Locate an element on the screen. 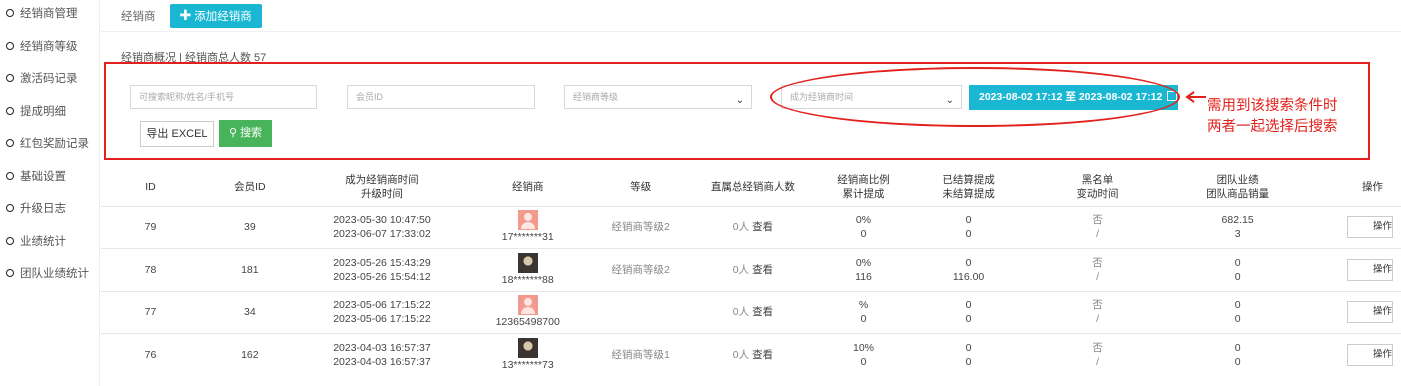 This screenshot has height=386, width=1401. direct-count-value: 0人 is located at coordinates (741, 312).